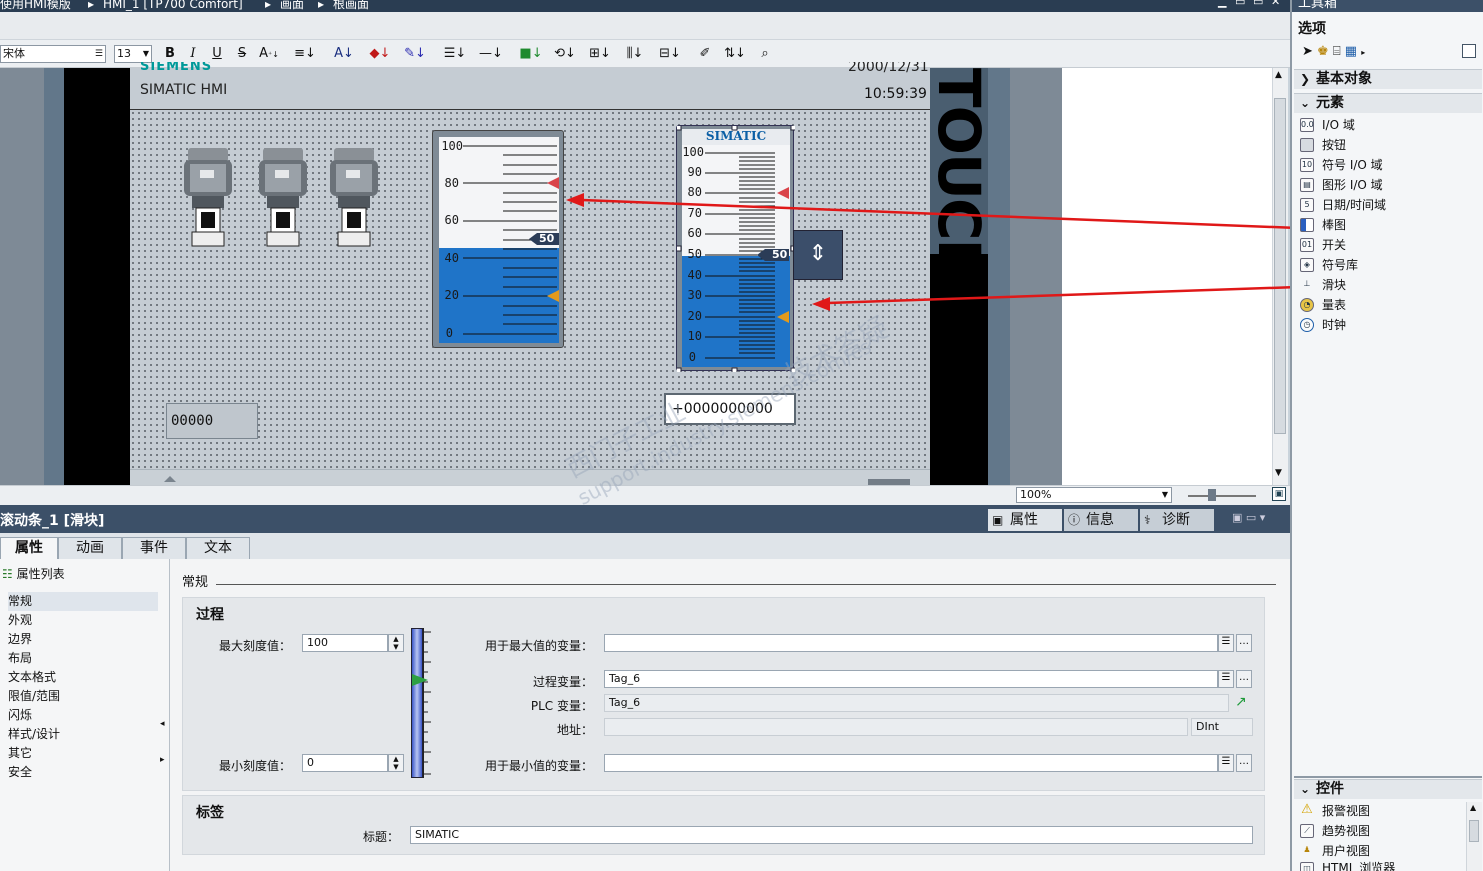  I want to click on scale-pointer-icon, so click(420, 680).